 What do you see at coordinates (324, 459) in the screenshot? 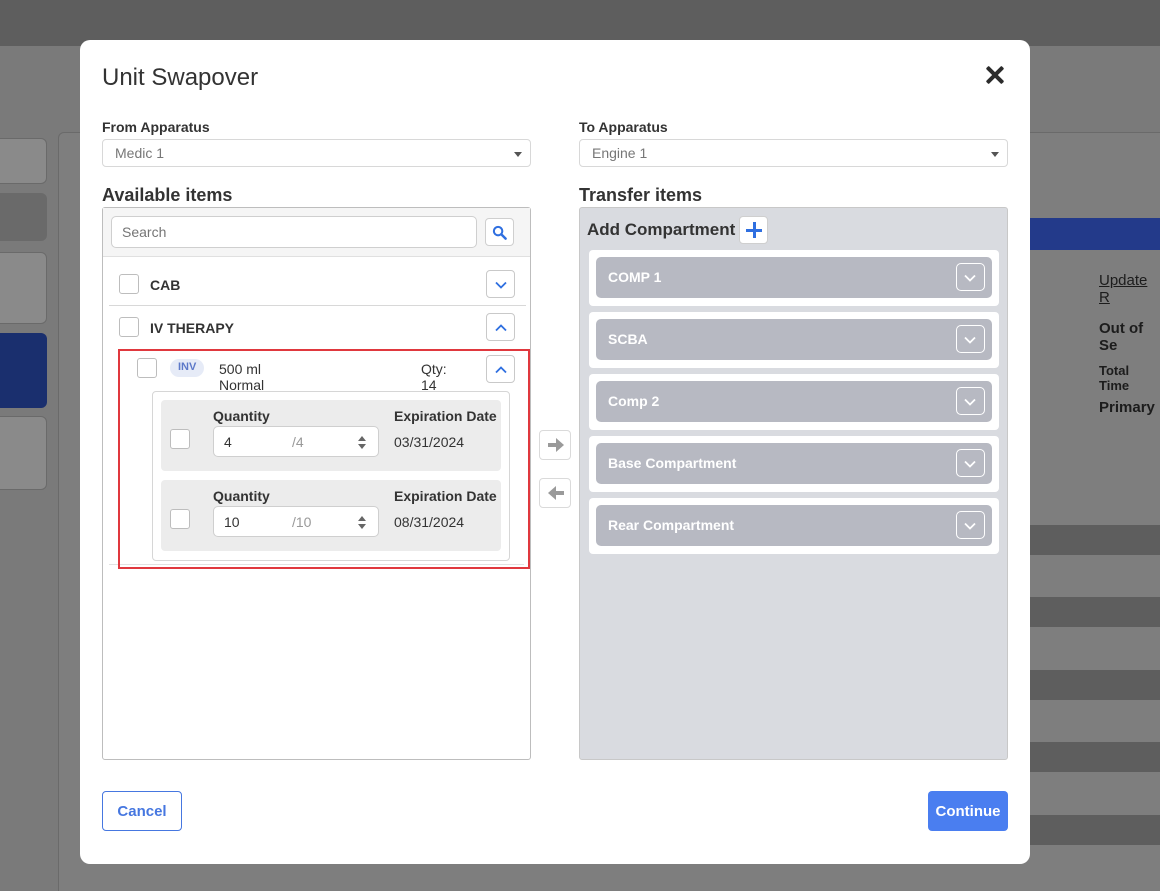
I see `highlight-box` at bounding box center [324, 459].